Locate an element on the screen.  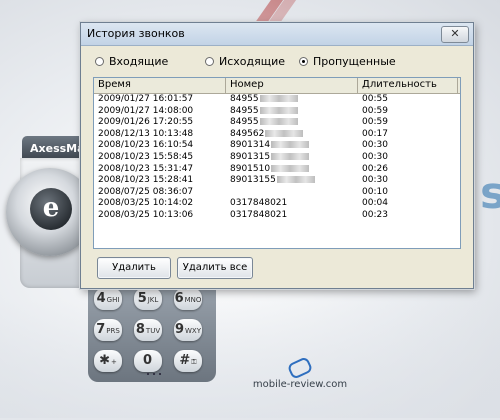
keypad-key: 6MNO is located at coordinates (188, 299).